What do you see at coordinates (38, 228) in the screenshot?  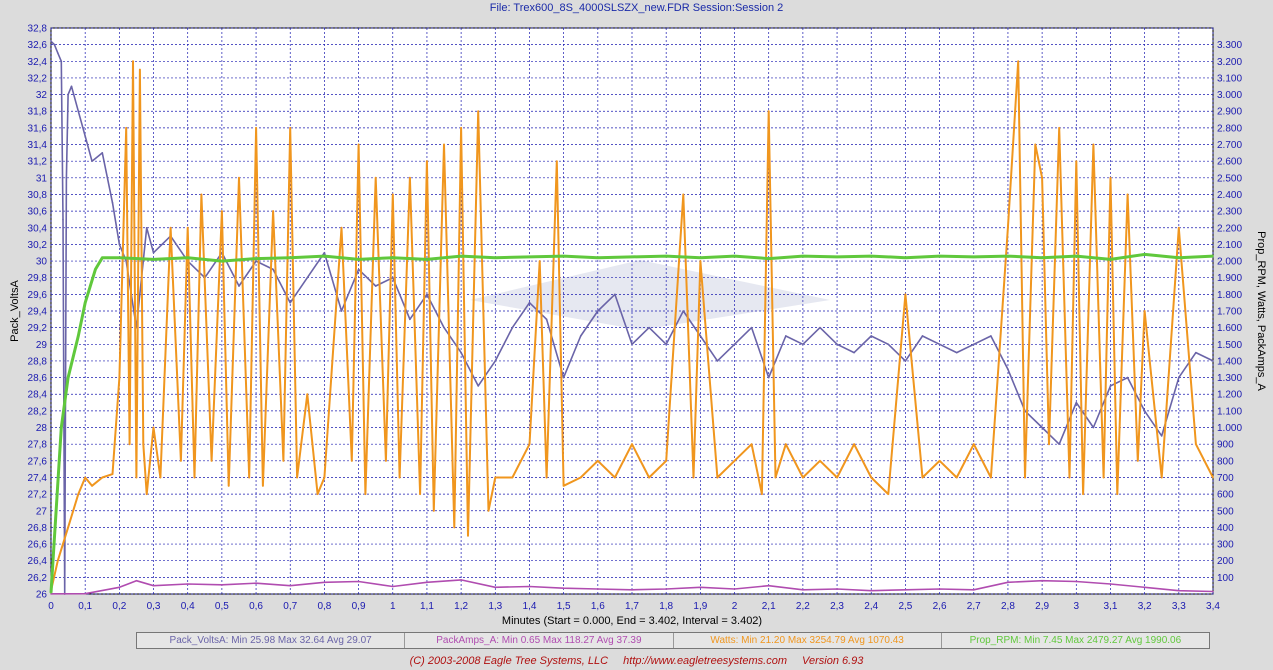 I see `y-tick-label: 30,4` at bounding box center [38, 228].